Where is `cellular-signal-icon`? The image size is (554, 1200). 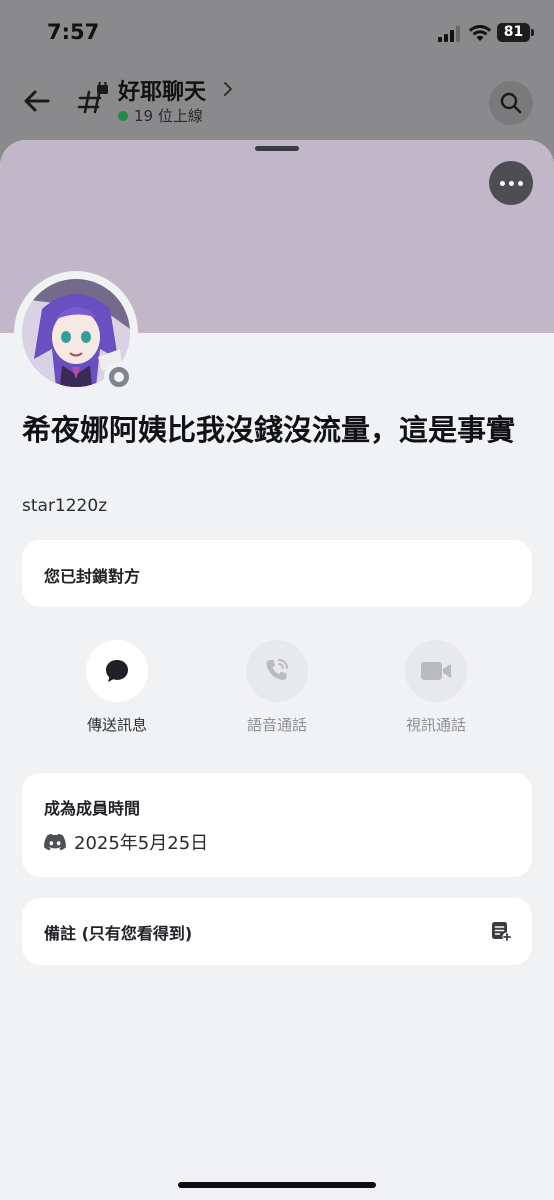 cellular-signal-icon is located at coordinates (449, 34).